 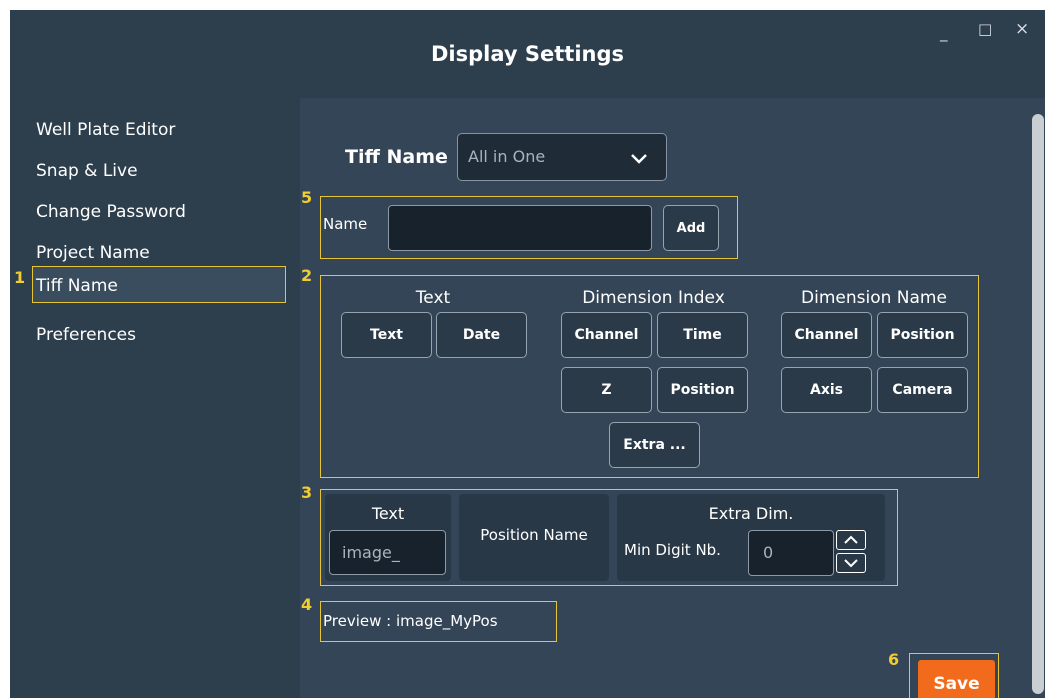 I want to click on sidebar-item-preferences: Preferences, so click(x=86, y=335).